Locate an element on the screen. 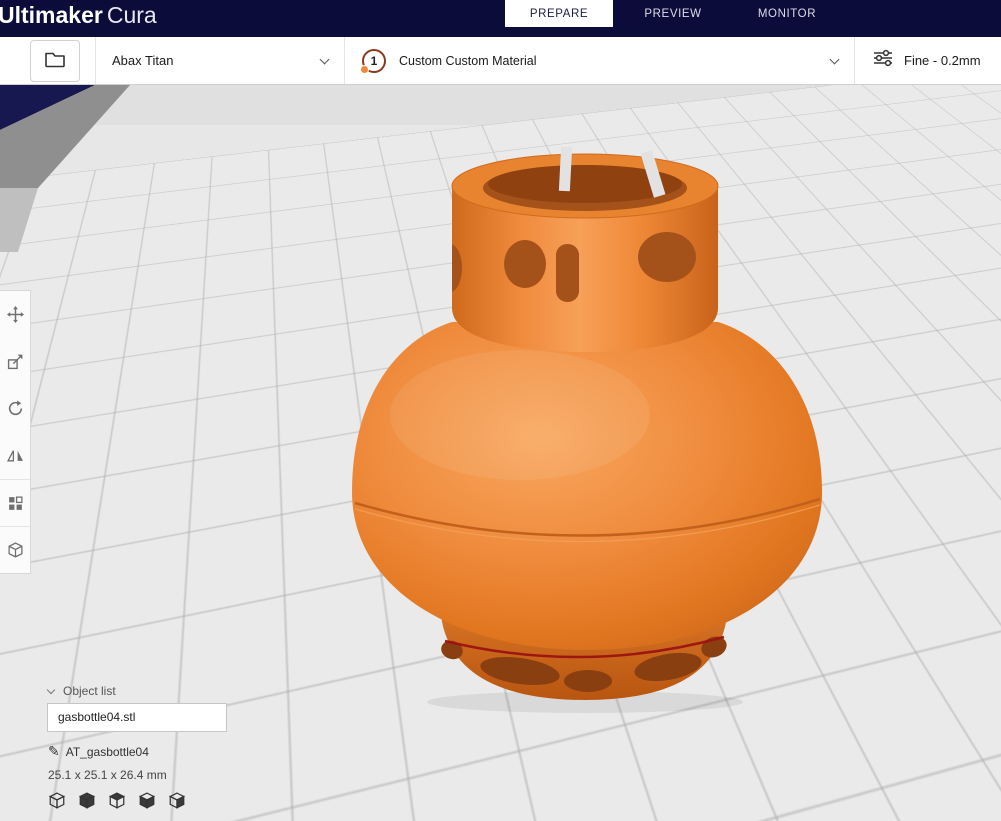 The image size is (1001, 821). rotate-tool-button is located at coordinates (15, 408).